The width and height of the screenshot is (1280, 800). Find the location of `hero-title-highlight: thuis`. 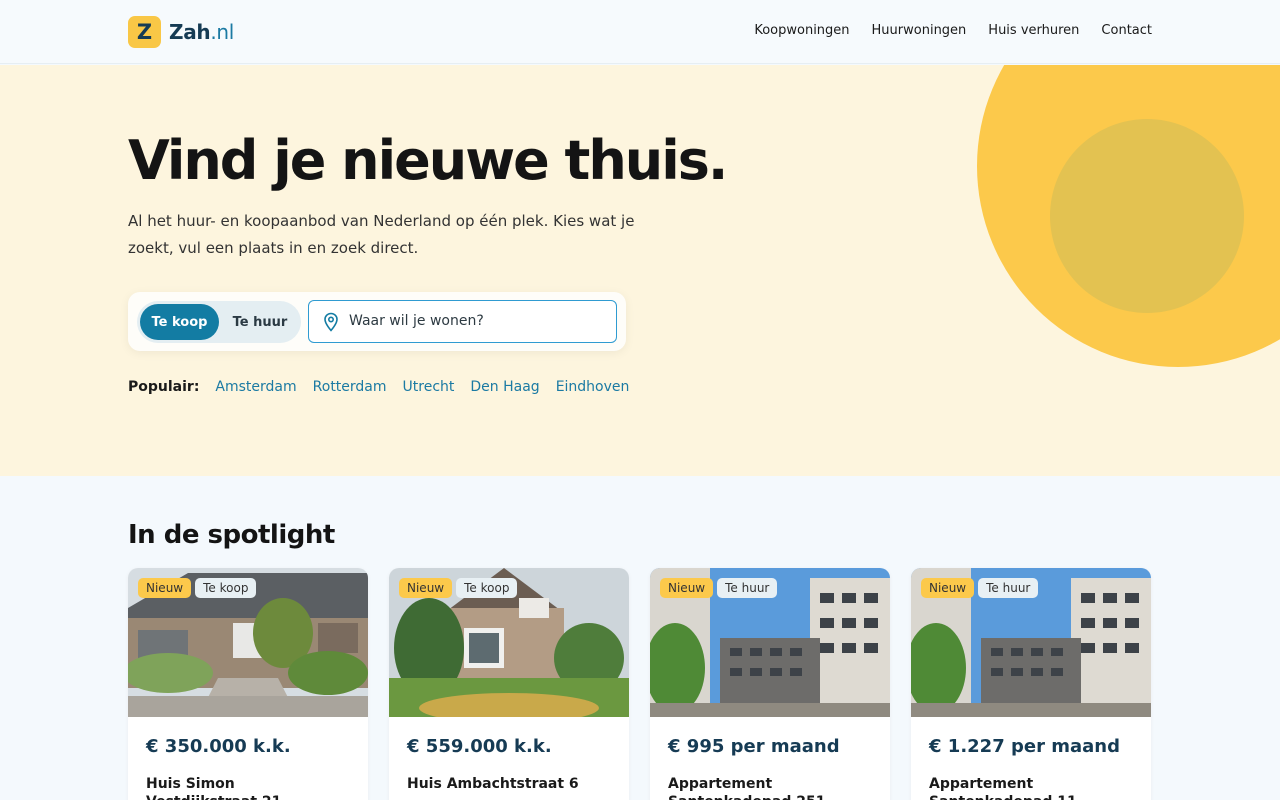

hero-title-highlight: thuis is located at coordinates (635, 160).